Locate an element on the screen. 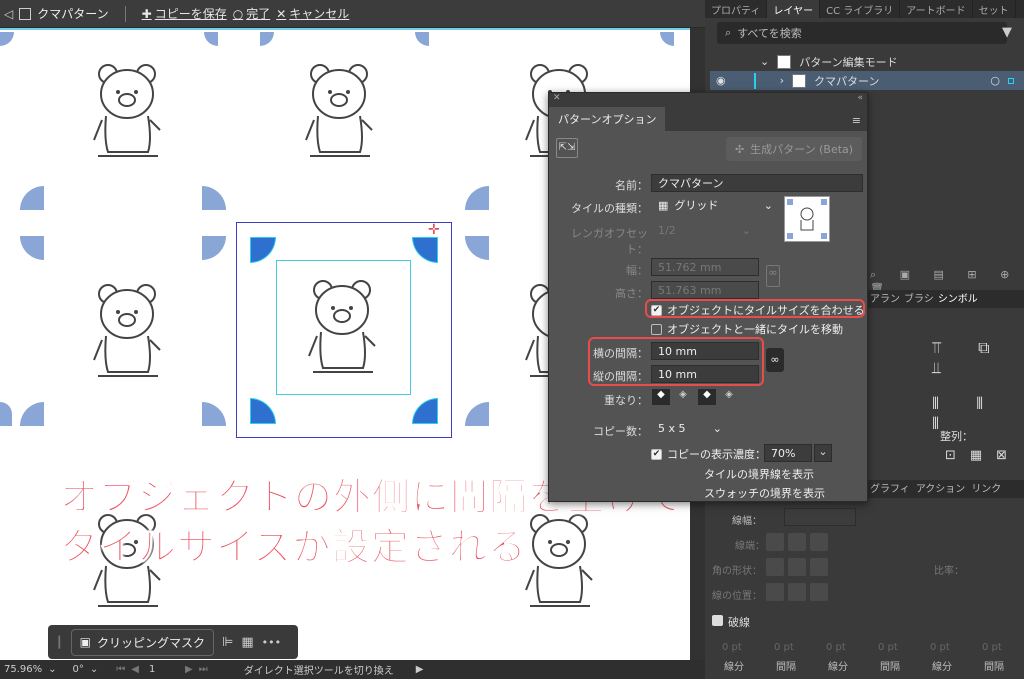 The height and width of the screenshot is (679, 1024). corner-round-icon is located at coordinates (797, 567).